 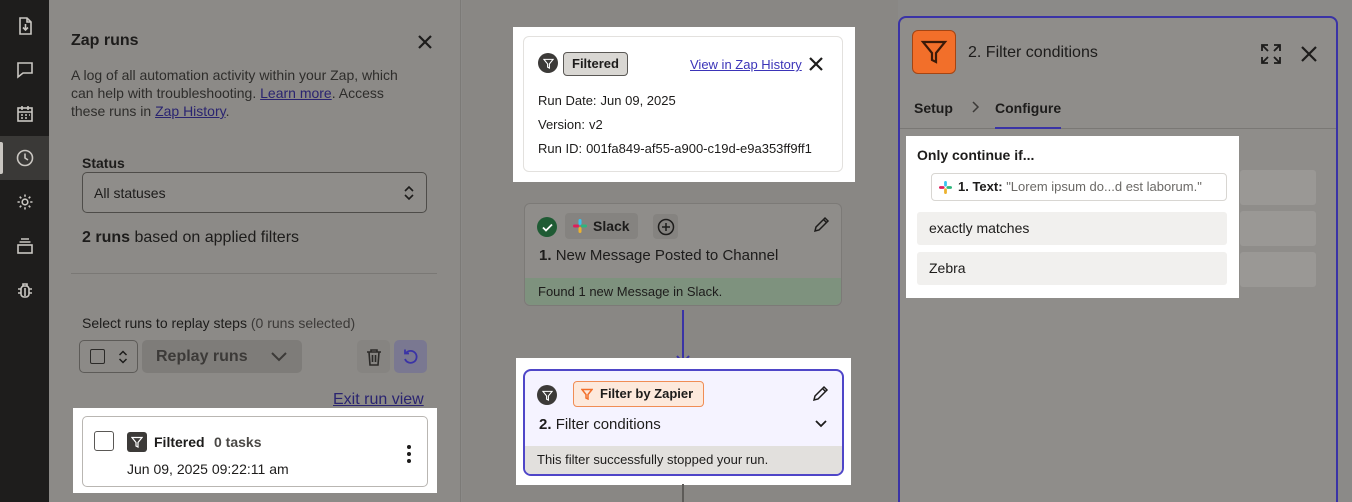 I want to click on rail-item-comments, so click(x=24, y=70).